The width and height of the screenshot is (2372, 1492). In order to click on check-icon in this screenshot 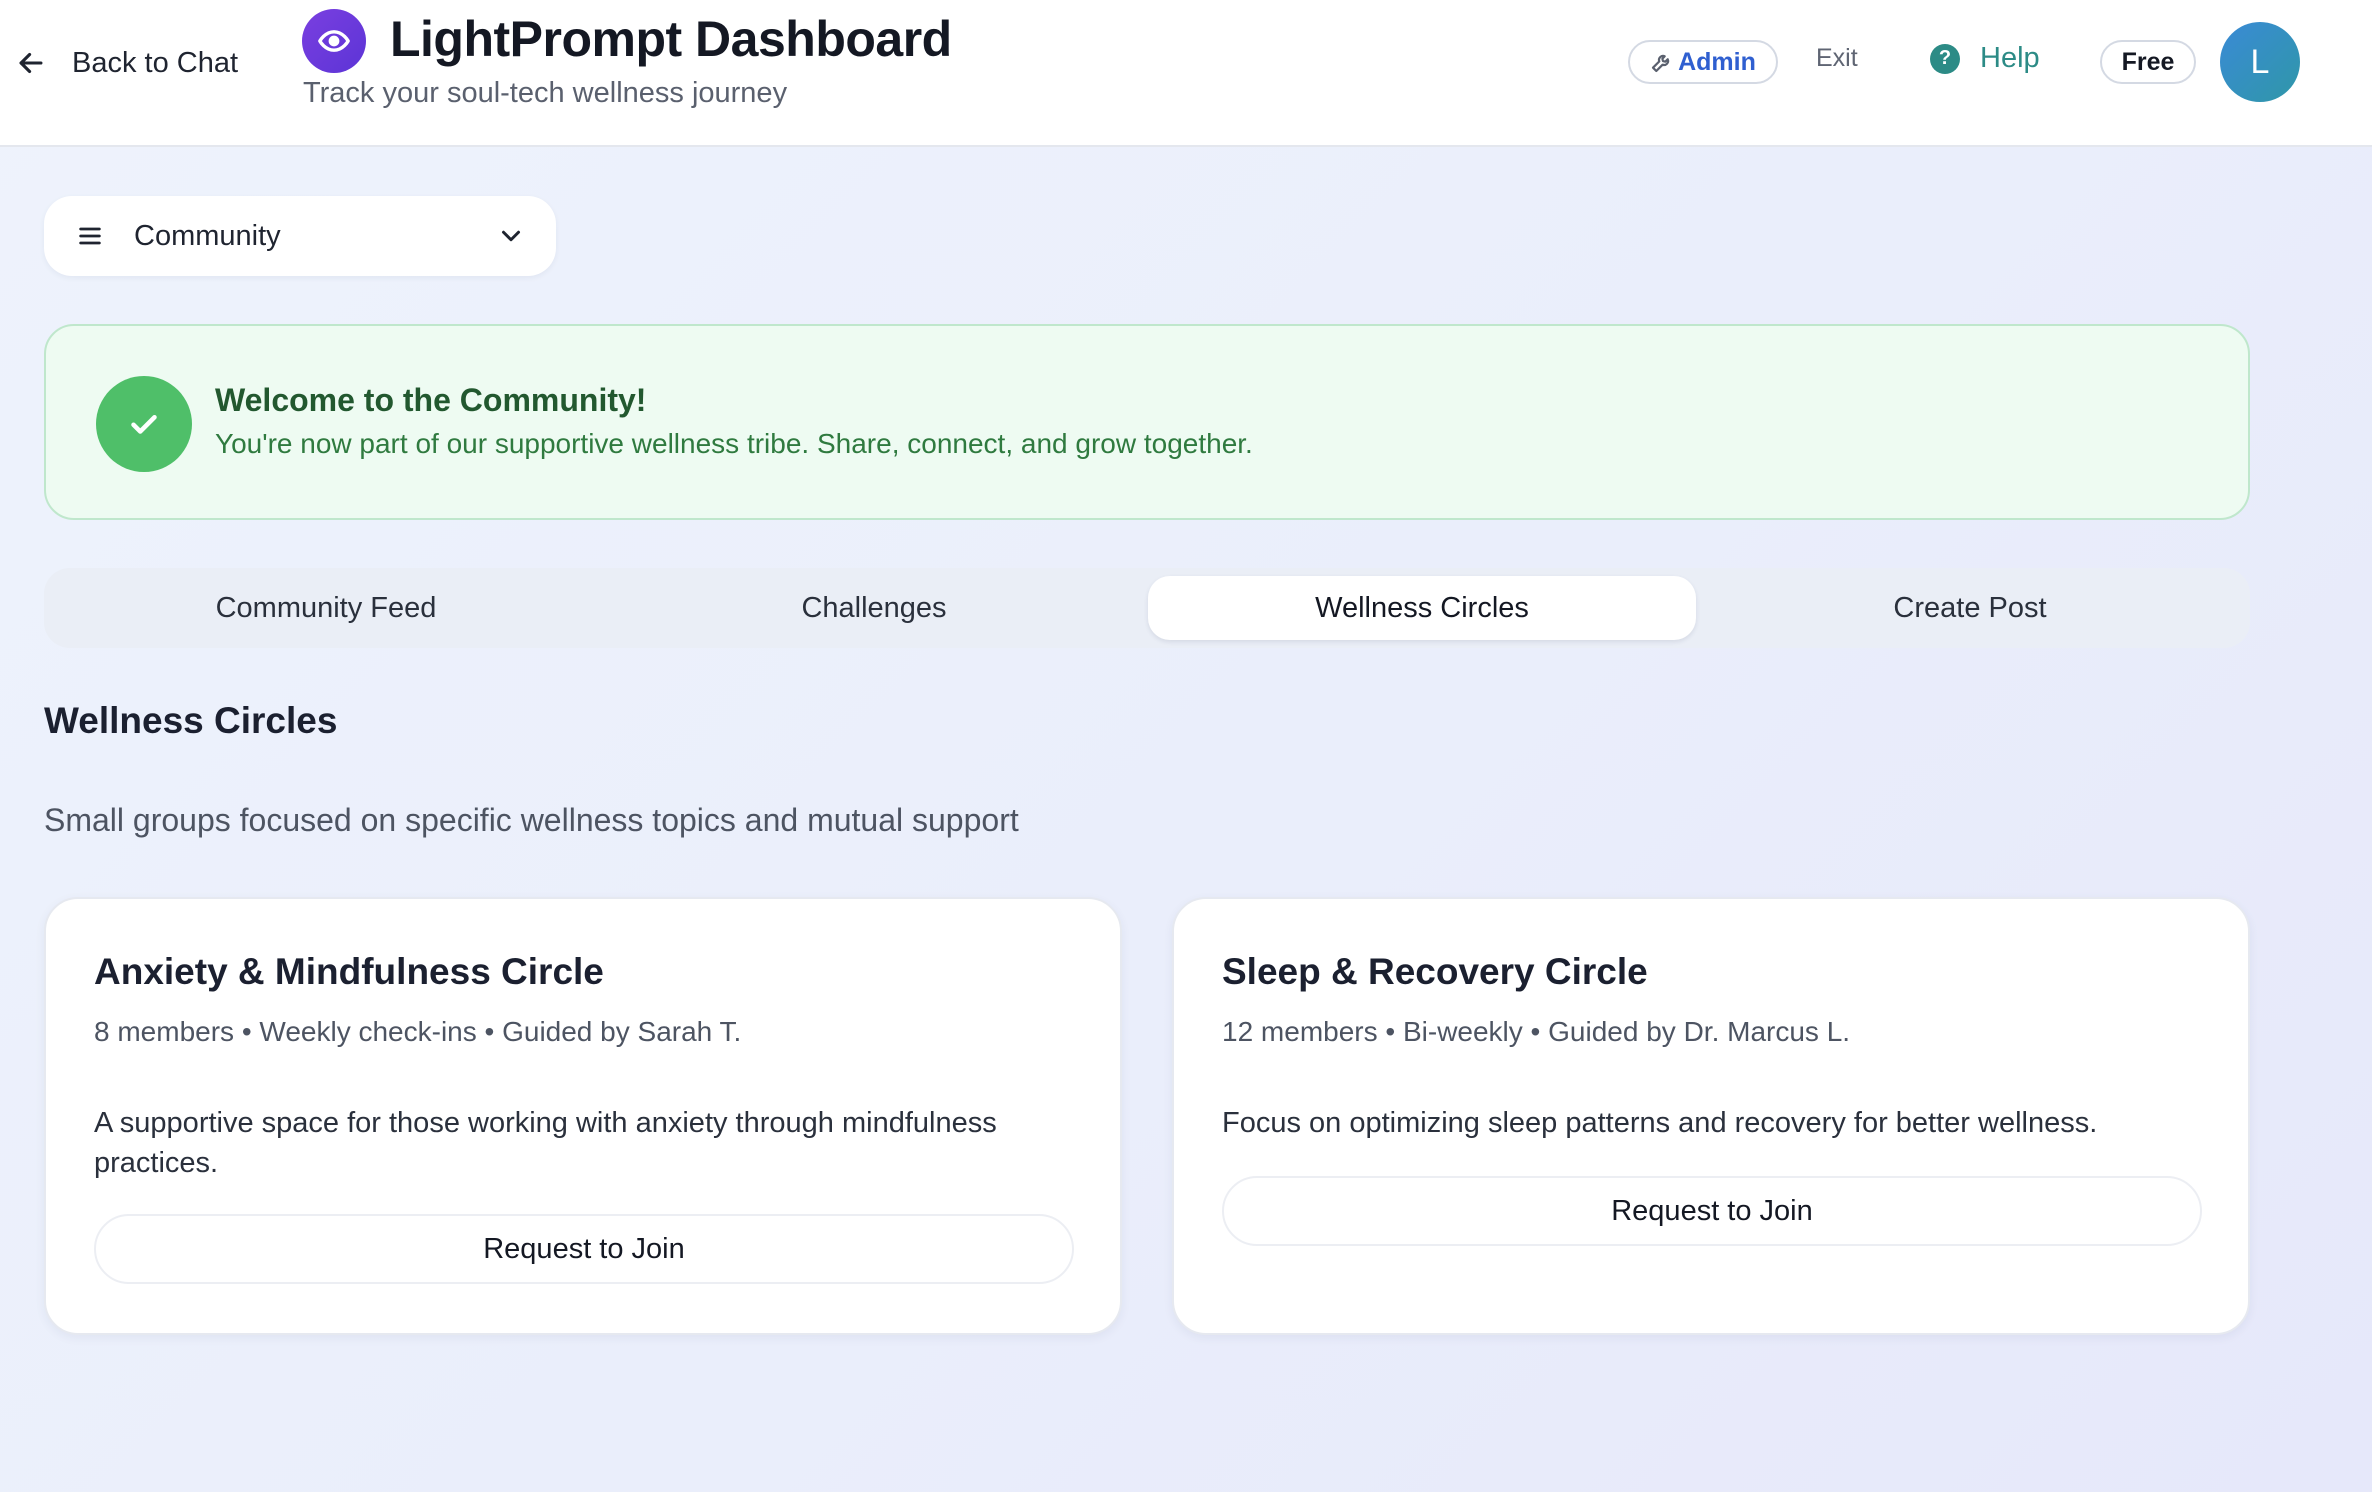, I will do `click(144, 424)`.